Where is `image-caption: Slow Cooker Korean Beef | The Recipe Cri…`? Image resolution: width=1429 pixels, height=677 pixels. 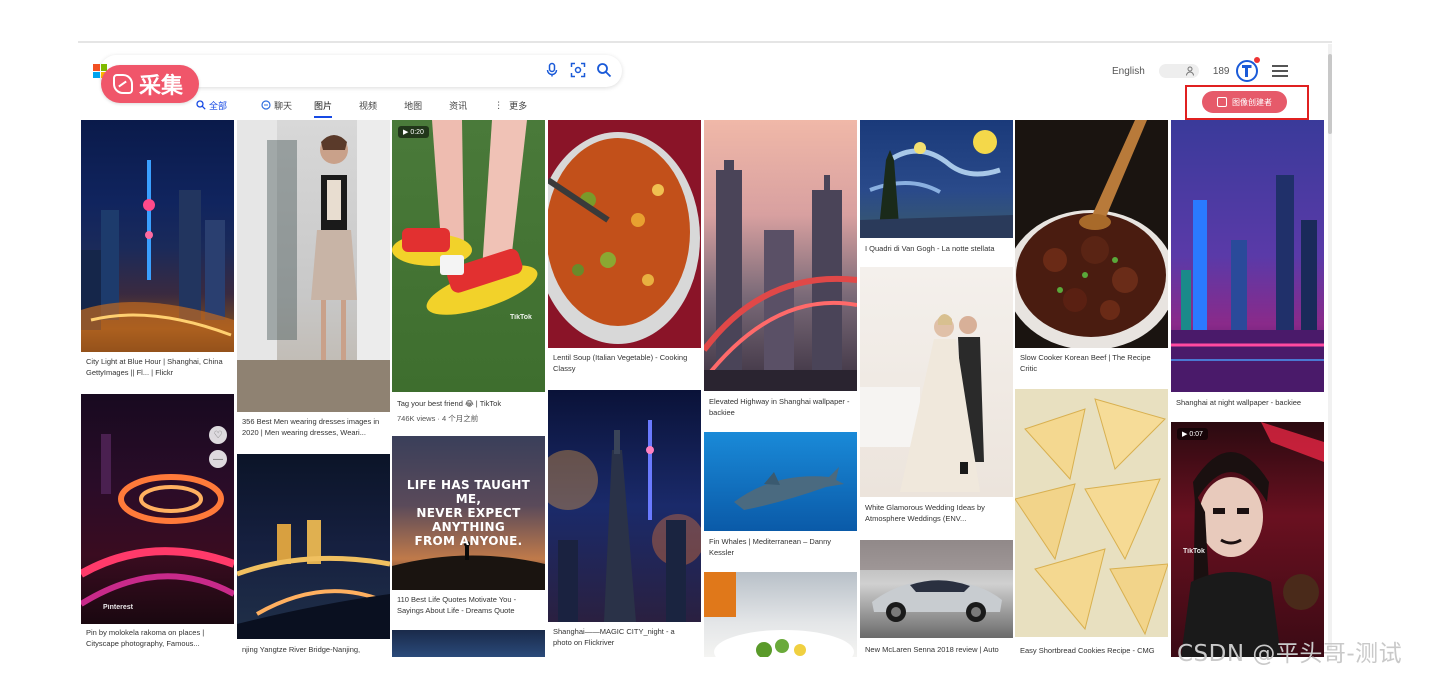
image-caption: Slow Cooker Korean Beef | The Recipe Cri… is located at coordinates (1091, 363).